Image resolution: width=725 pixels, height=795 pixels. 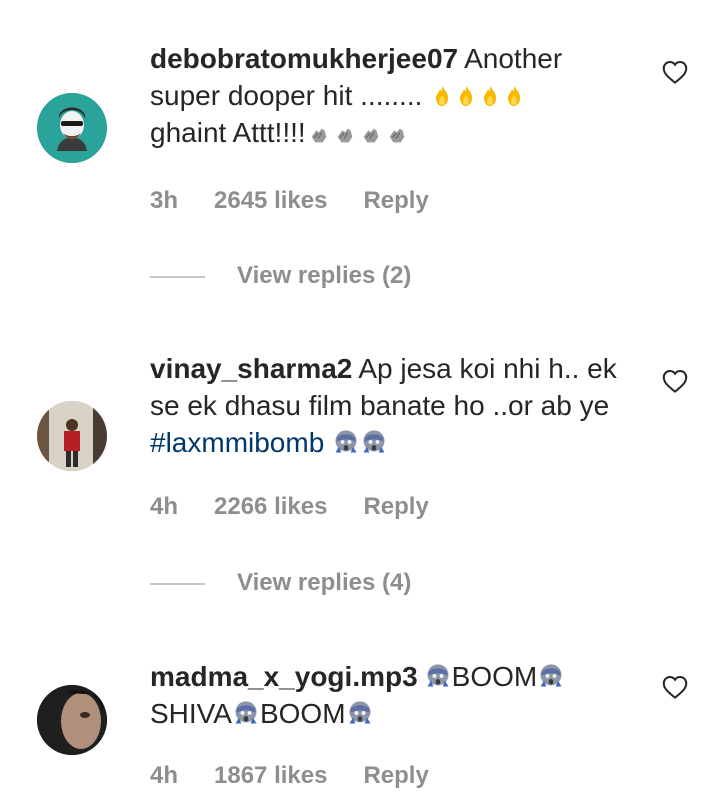 I want to click on comment-body-boom-2: BOOM, so click(x=302, y=713).